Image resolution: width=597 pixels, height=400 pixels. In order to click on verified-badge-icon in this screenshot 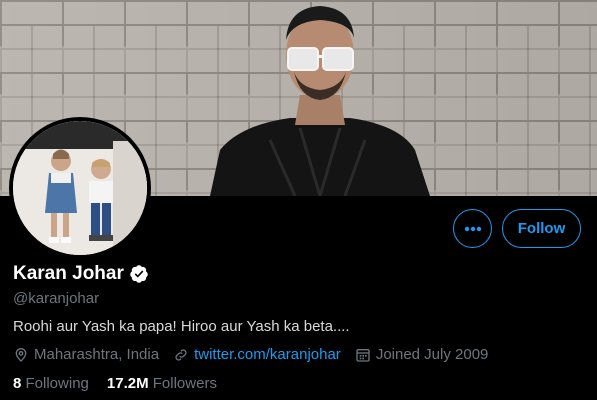, I will do `click(139, 274)`.